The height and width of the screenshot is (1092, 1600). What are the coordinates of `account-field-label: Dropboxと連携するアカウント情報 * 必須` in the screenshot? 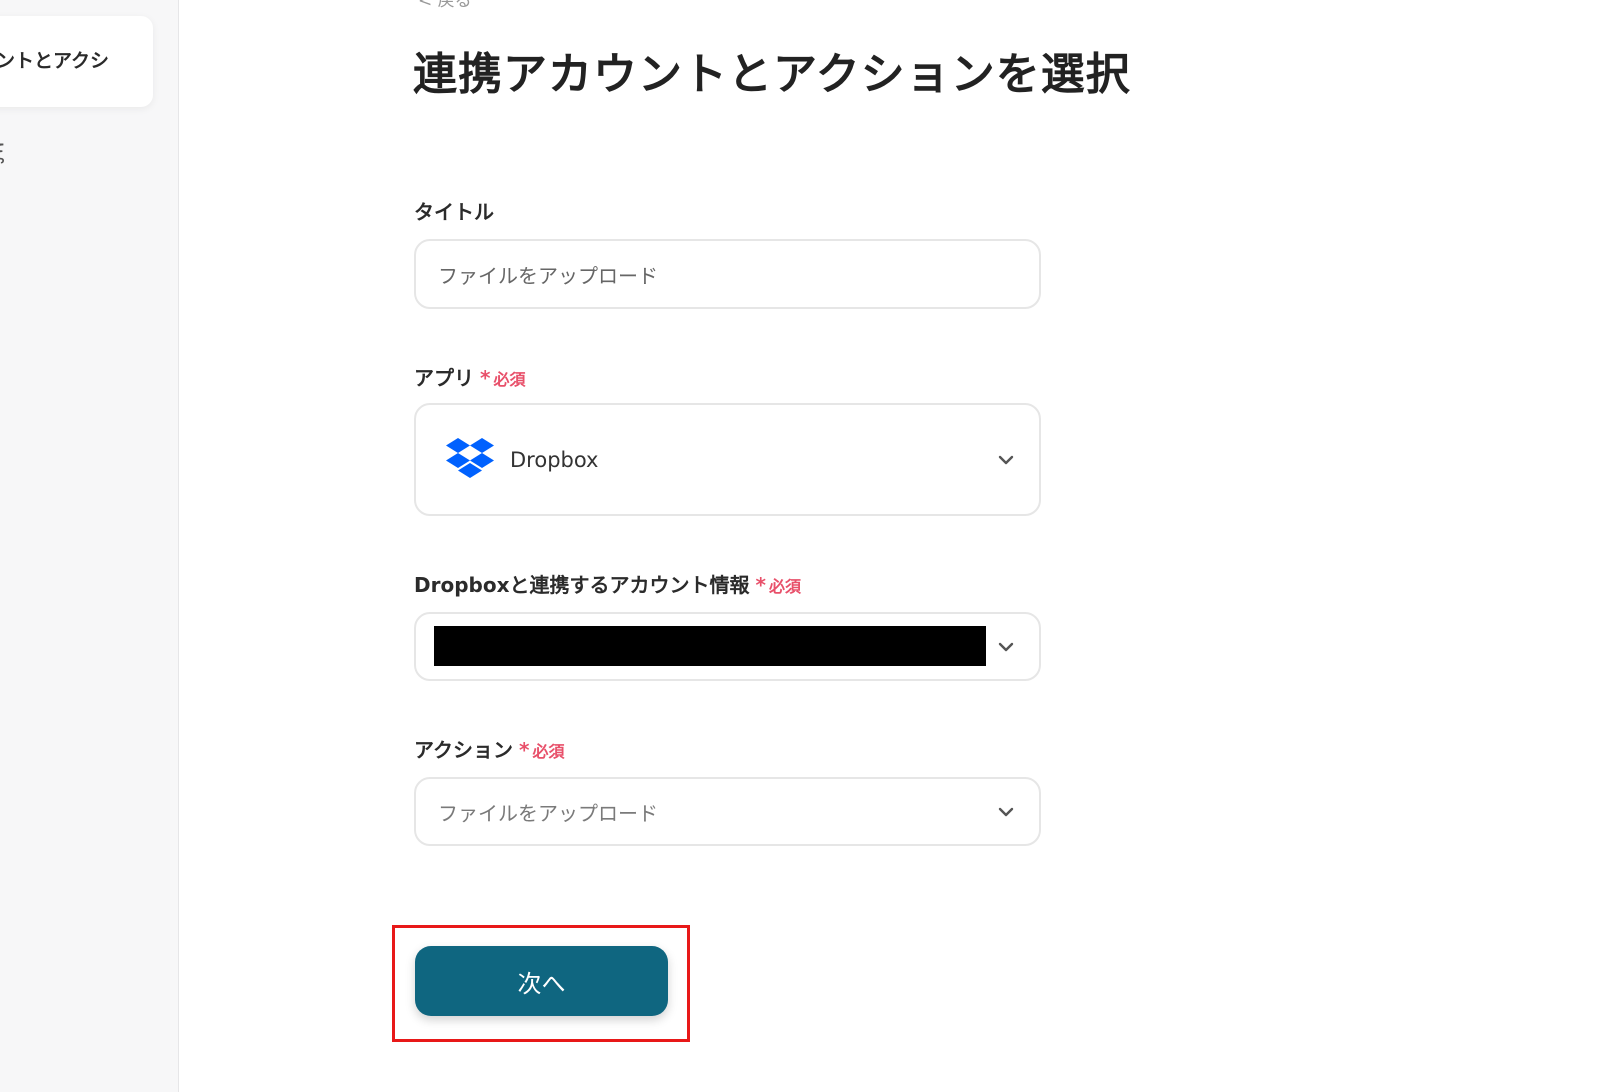 It's located at (607, 583).